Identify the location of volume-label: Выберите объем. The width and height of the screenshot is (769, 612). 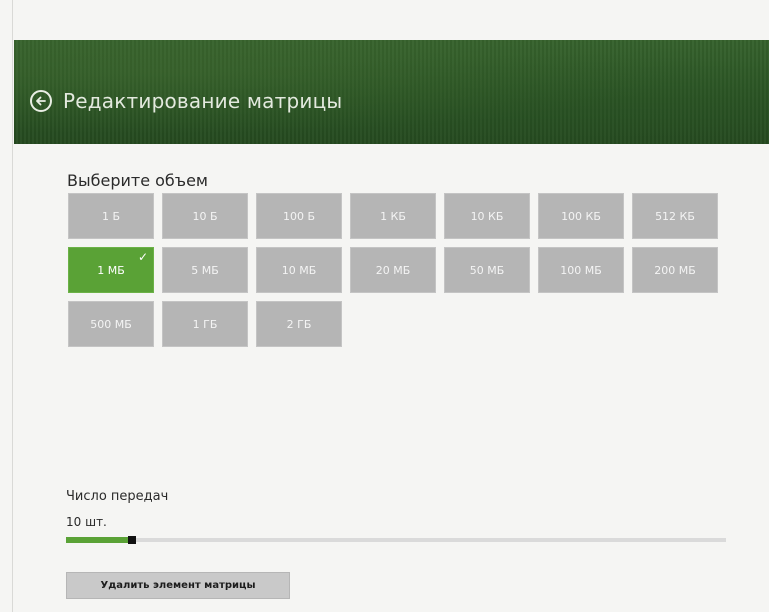
(137, 180).